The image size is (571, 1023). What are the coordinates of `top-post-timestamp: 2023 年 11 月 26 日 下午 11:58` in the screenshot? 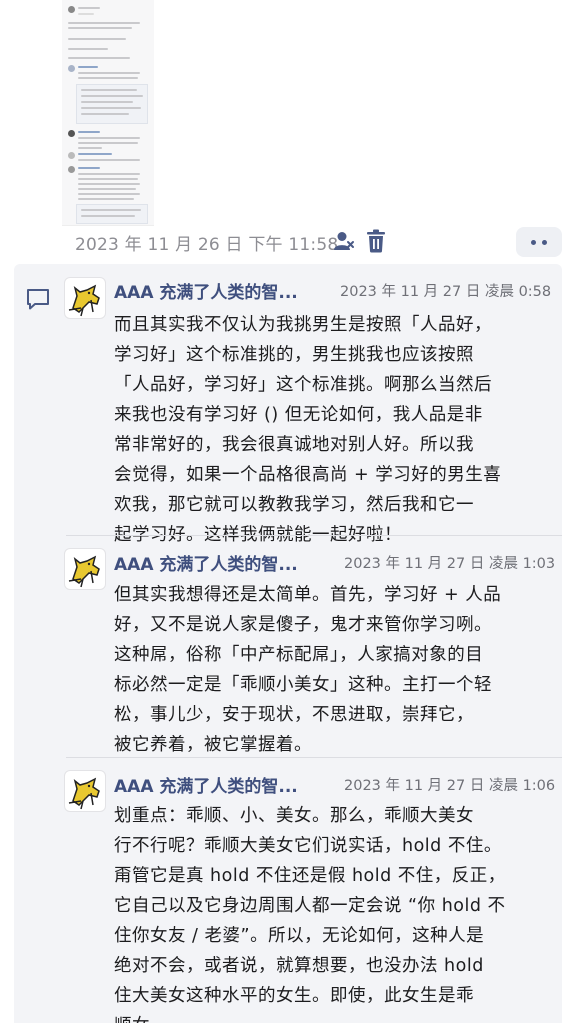 It's located at (207, 244).